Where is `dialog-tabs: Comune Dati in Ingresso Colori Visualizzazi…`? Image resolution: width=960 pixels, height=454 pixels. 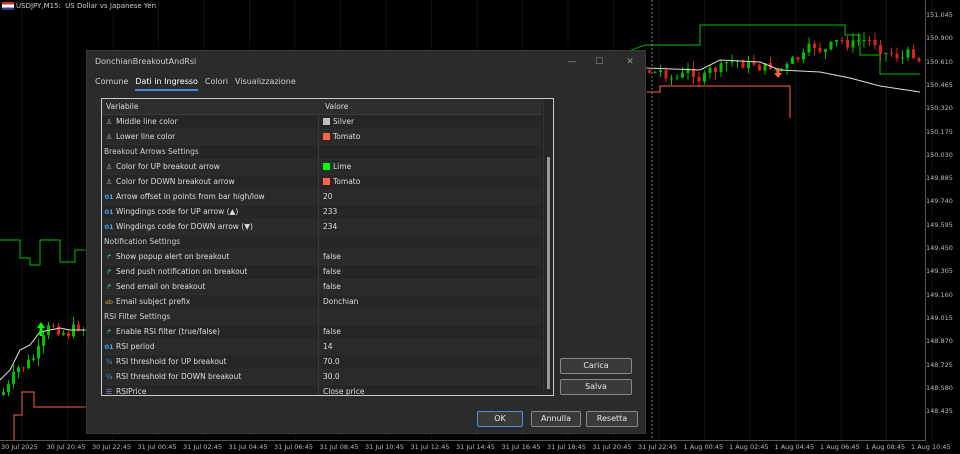 dialog-tabs: Comune Dati in Ingresso Colori Visualizzazi… is located at coordinates (199, 85).